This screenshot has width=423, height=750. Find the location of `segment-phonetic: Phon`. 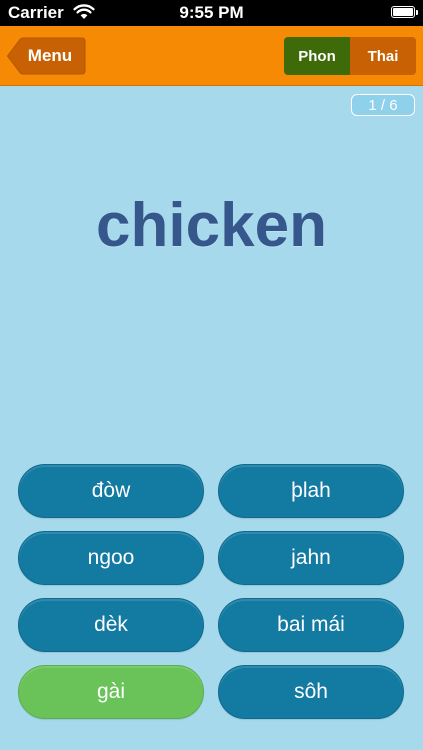

segment-phonetic: Phon is located at coordinates (317, 56).